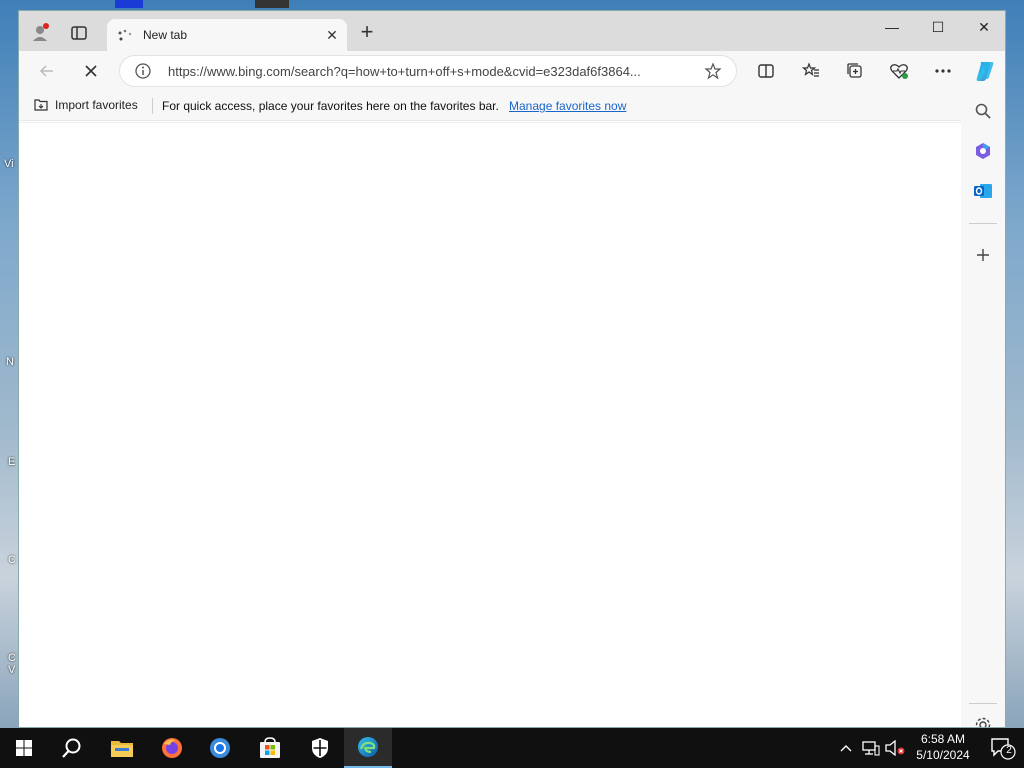  What do you see at coordinates (79, 33) in the screenshot?
I see `tab-actions-icon` at bounding box center [79, 33].